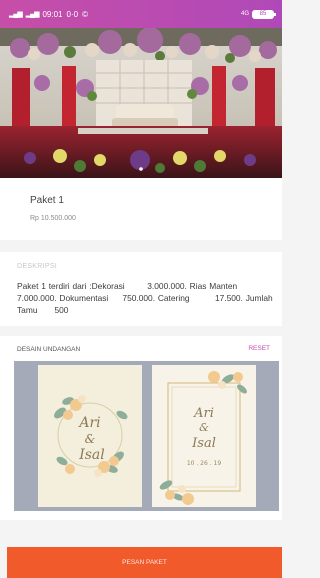 The height and width of the screenshot is (578, 320). What do you see at coordinates (53, 218) in the screenshot?
I see `package-price: Rp 10.500.000` at bounding box center [53, 218].